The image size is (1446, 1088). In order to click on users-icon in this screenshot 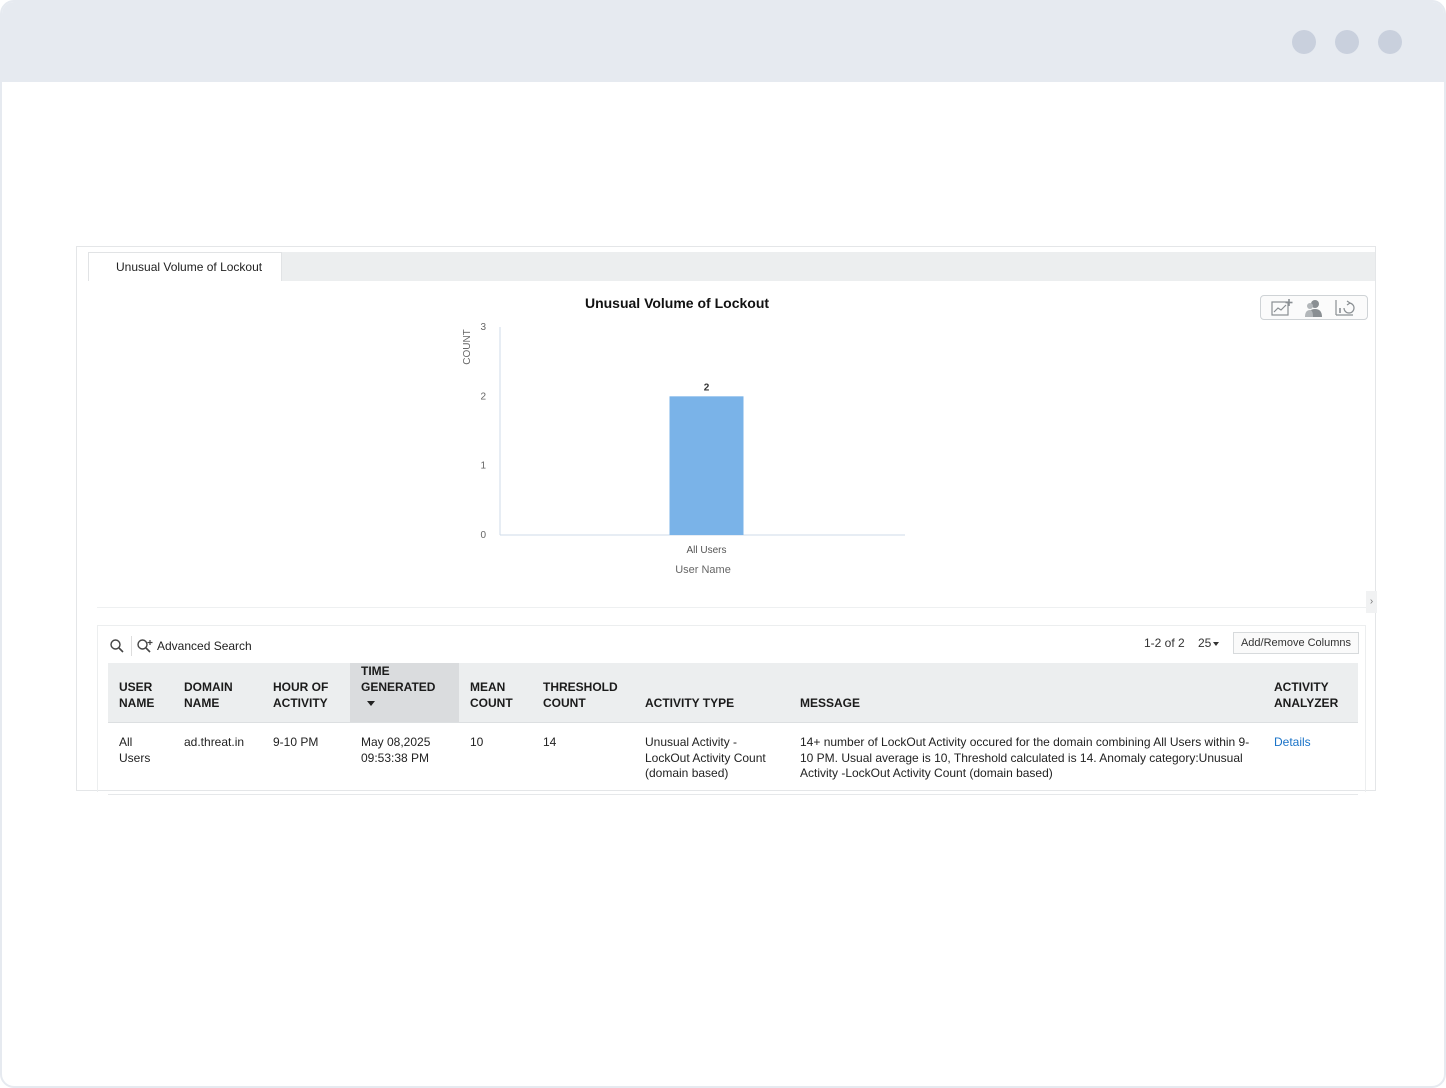, I will do `click(1314, 308)`.